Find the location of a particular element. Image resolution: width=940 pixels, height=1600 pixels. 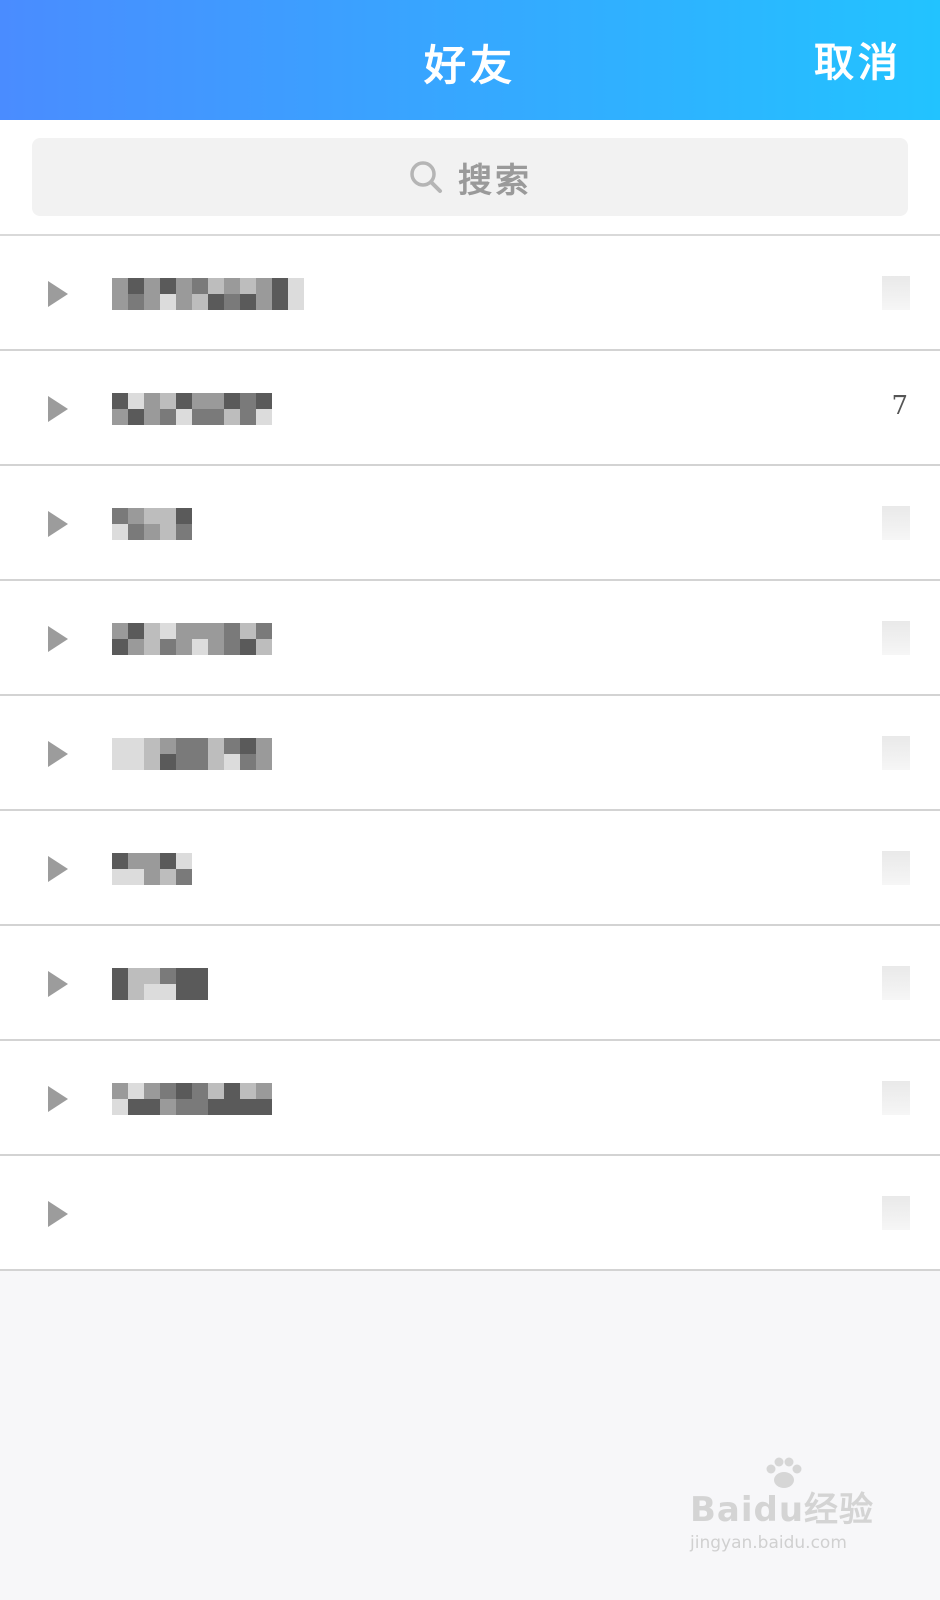

friend-group-row: 7 is located at coordinates (470, 408).